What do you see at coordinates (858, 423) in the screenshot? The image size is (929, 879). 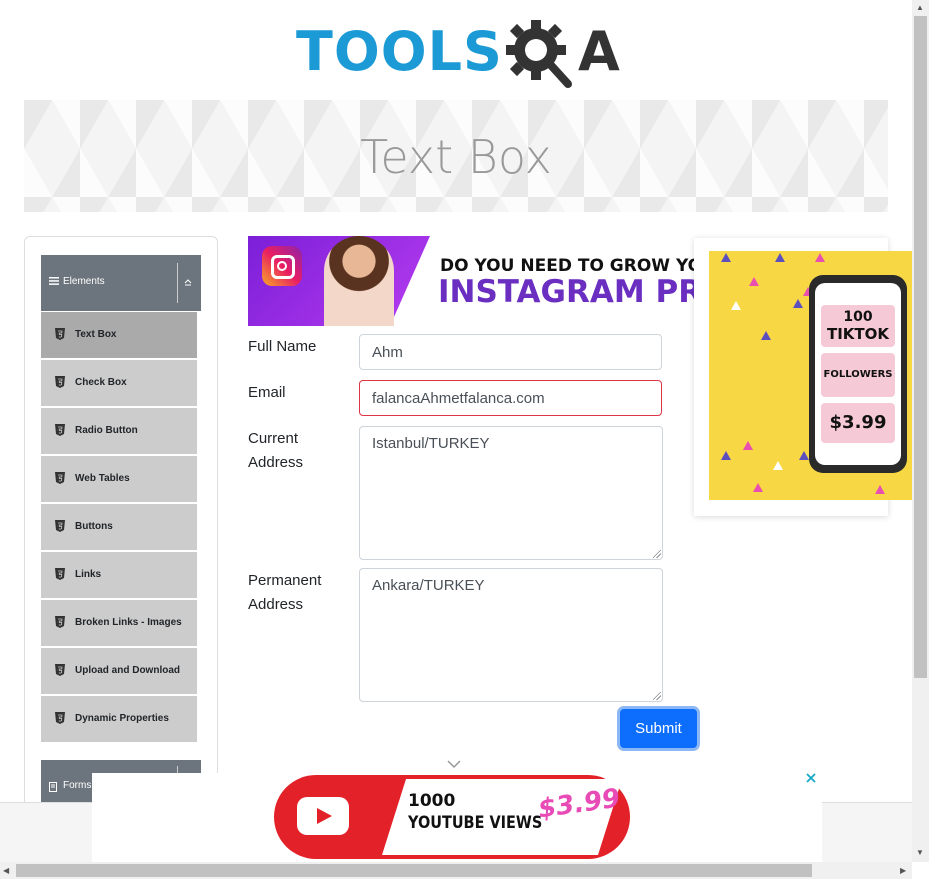 I see `tiktok-price: $3.99` at bounding box center [858, 423].